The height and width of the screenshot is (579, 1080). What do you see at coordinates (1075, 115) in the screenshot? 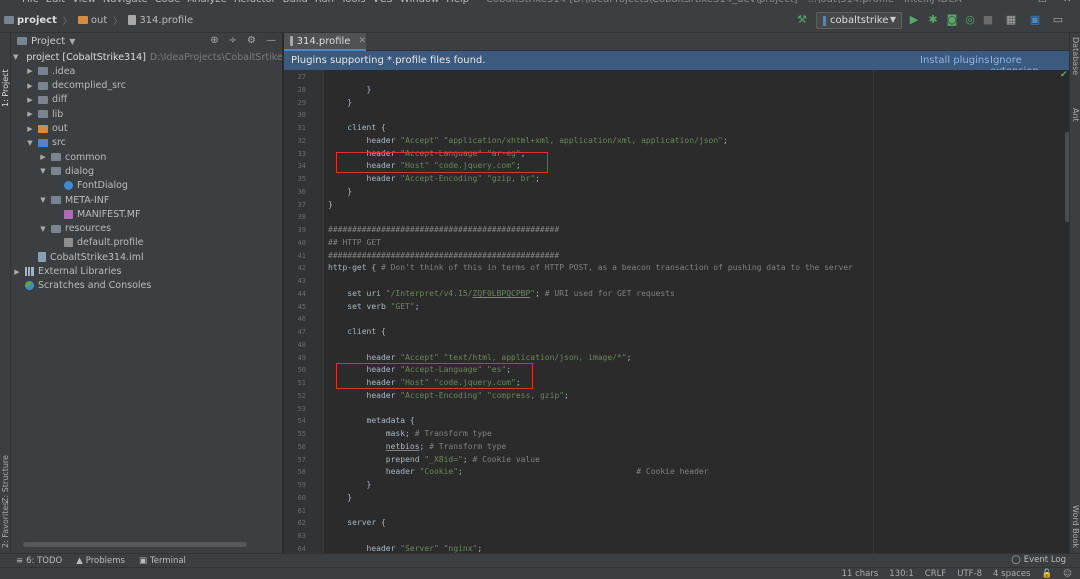
I see `ant-tool-tab: Ant` at bounding box center [1075, 115].